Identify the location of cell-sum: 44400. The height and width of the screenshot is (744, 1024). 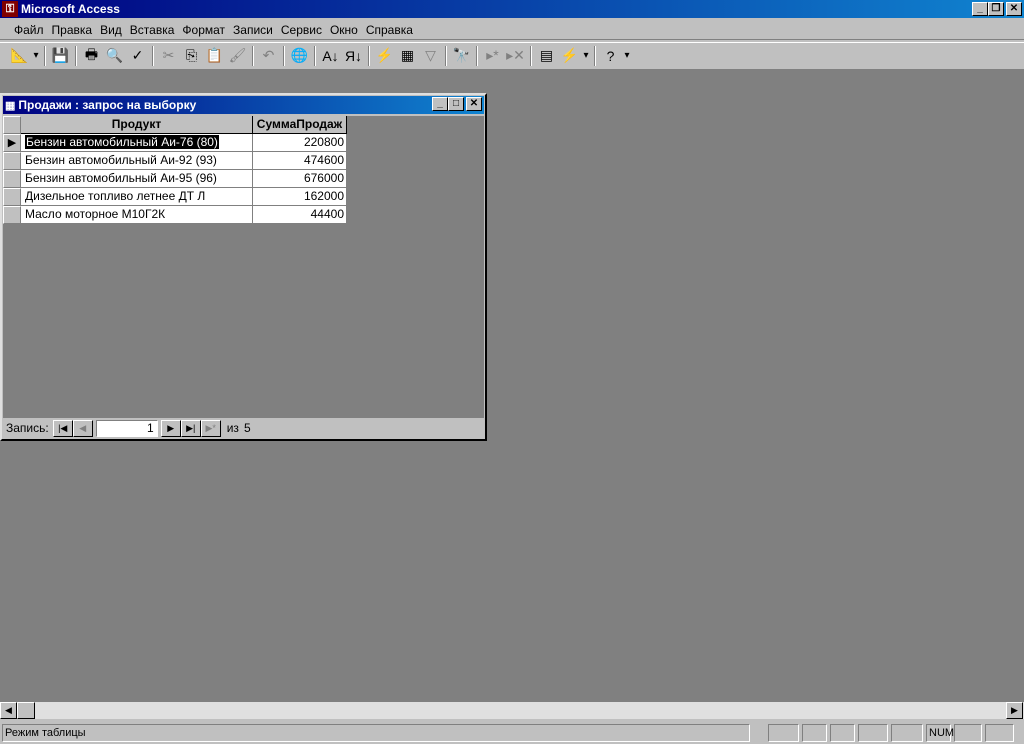
(300, 215).